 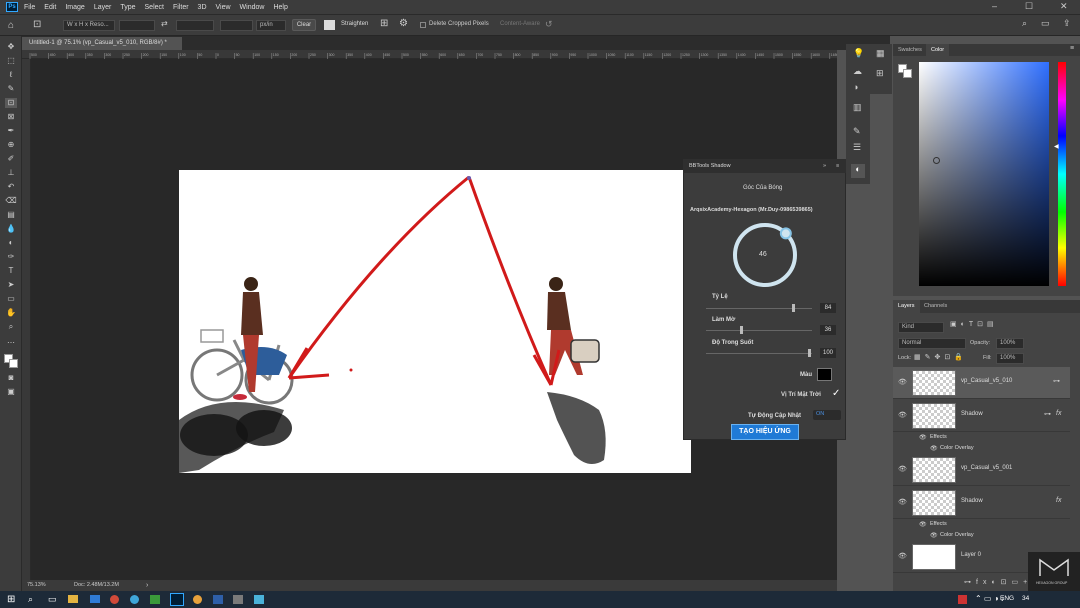 I want to click on blur-slider, so click(x=759, y=330).